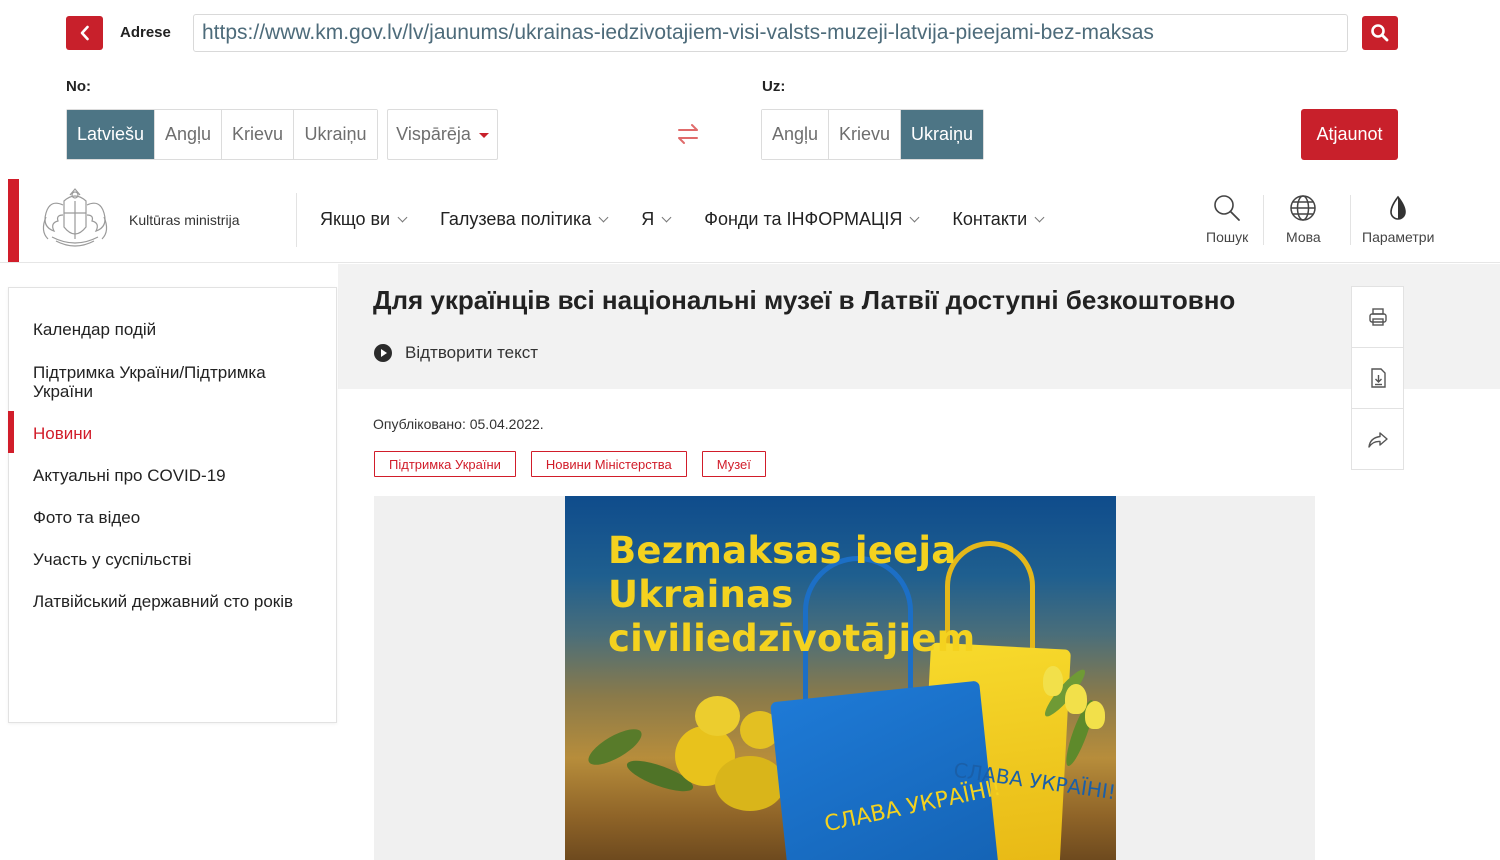 This screenshot has height=860, width=1500. I want to click on brand-strip, so click(13, 220).